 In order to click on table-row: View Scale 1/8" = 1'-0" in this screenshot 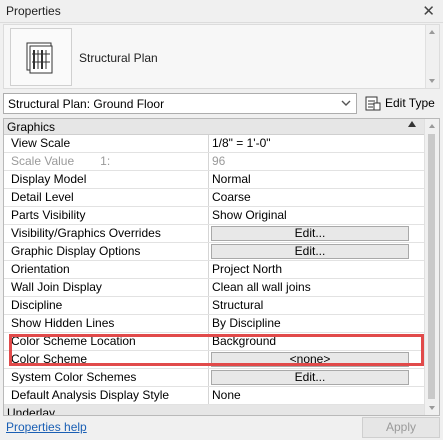, I will do `click(215, 144)`.